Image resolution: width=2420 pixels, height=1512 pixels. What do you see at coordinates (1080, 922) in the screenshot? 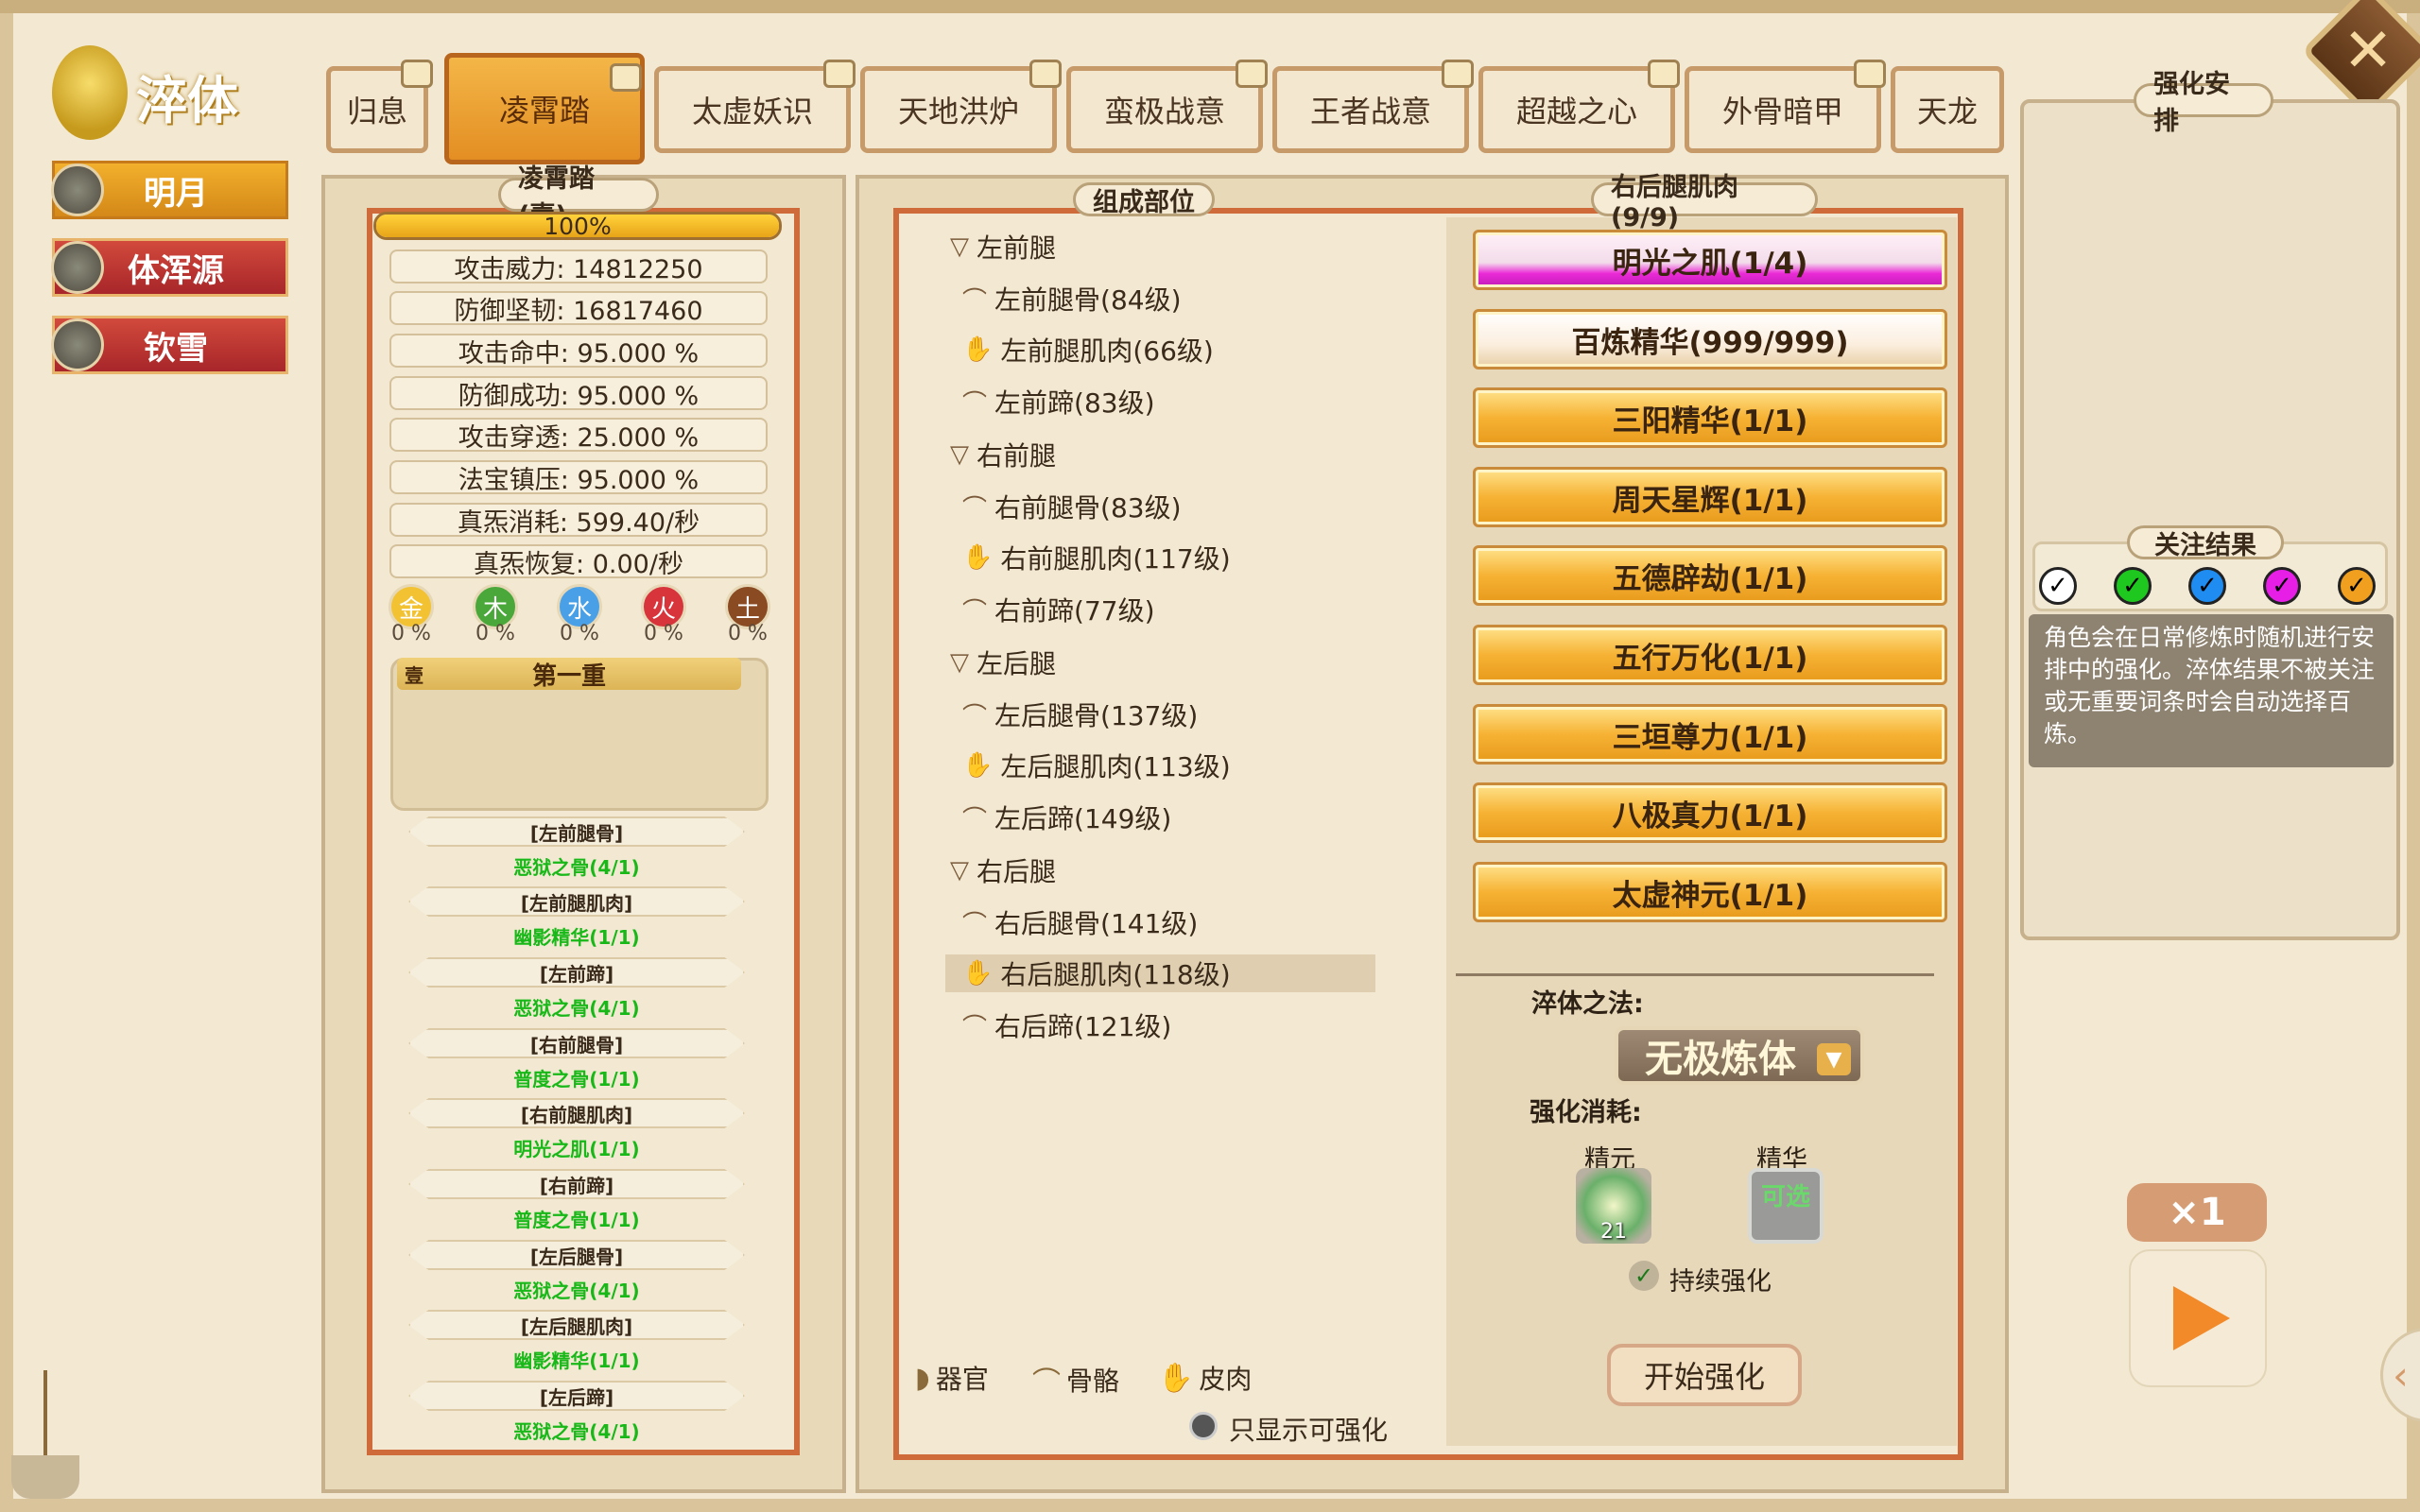
I see `part-item: ⌒ 右后腿骨(141级)` at bounding box center [1080, 922].